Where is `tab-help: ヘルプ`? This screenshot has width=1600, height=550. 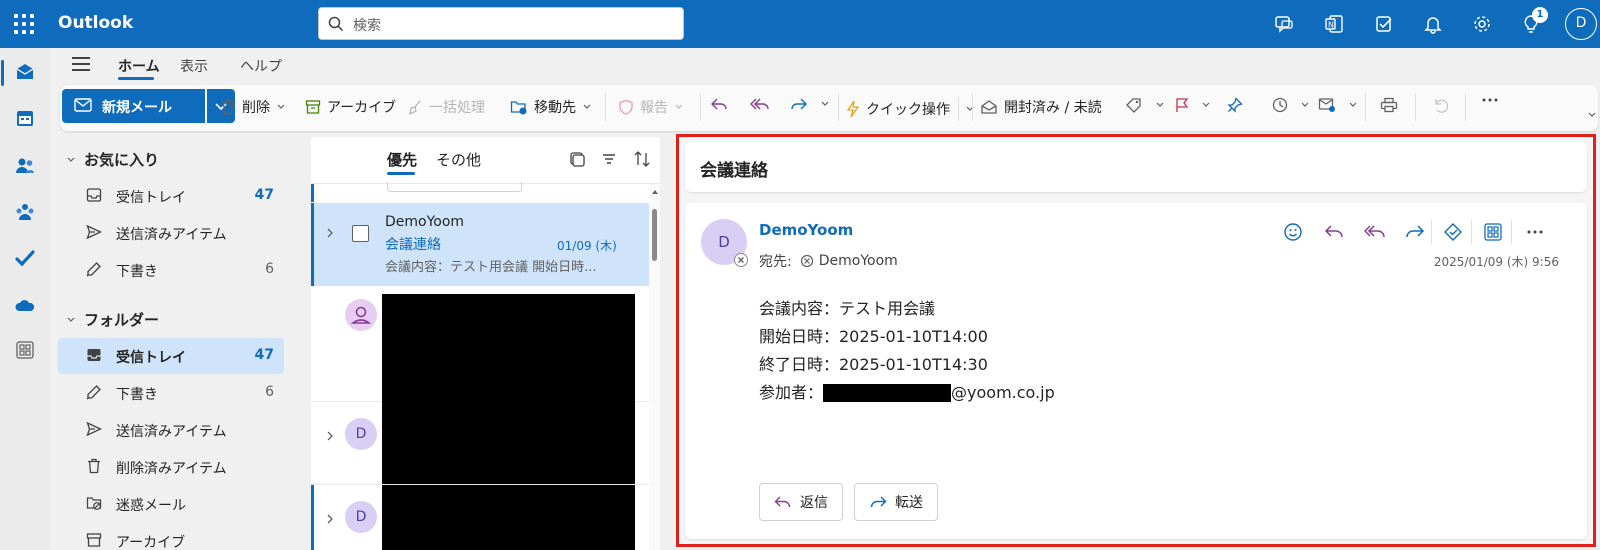 tab-help: ヘルプ is located at coordinates (261, 66).